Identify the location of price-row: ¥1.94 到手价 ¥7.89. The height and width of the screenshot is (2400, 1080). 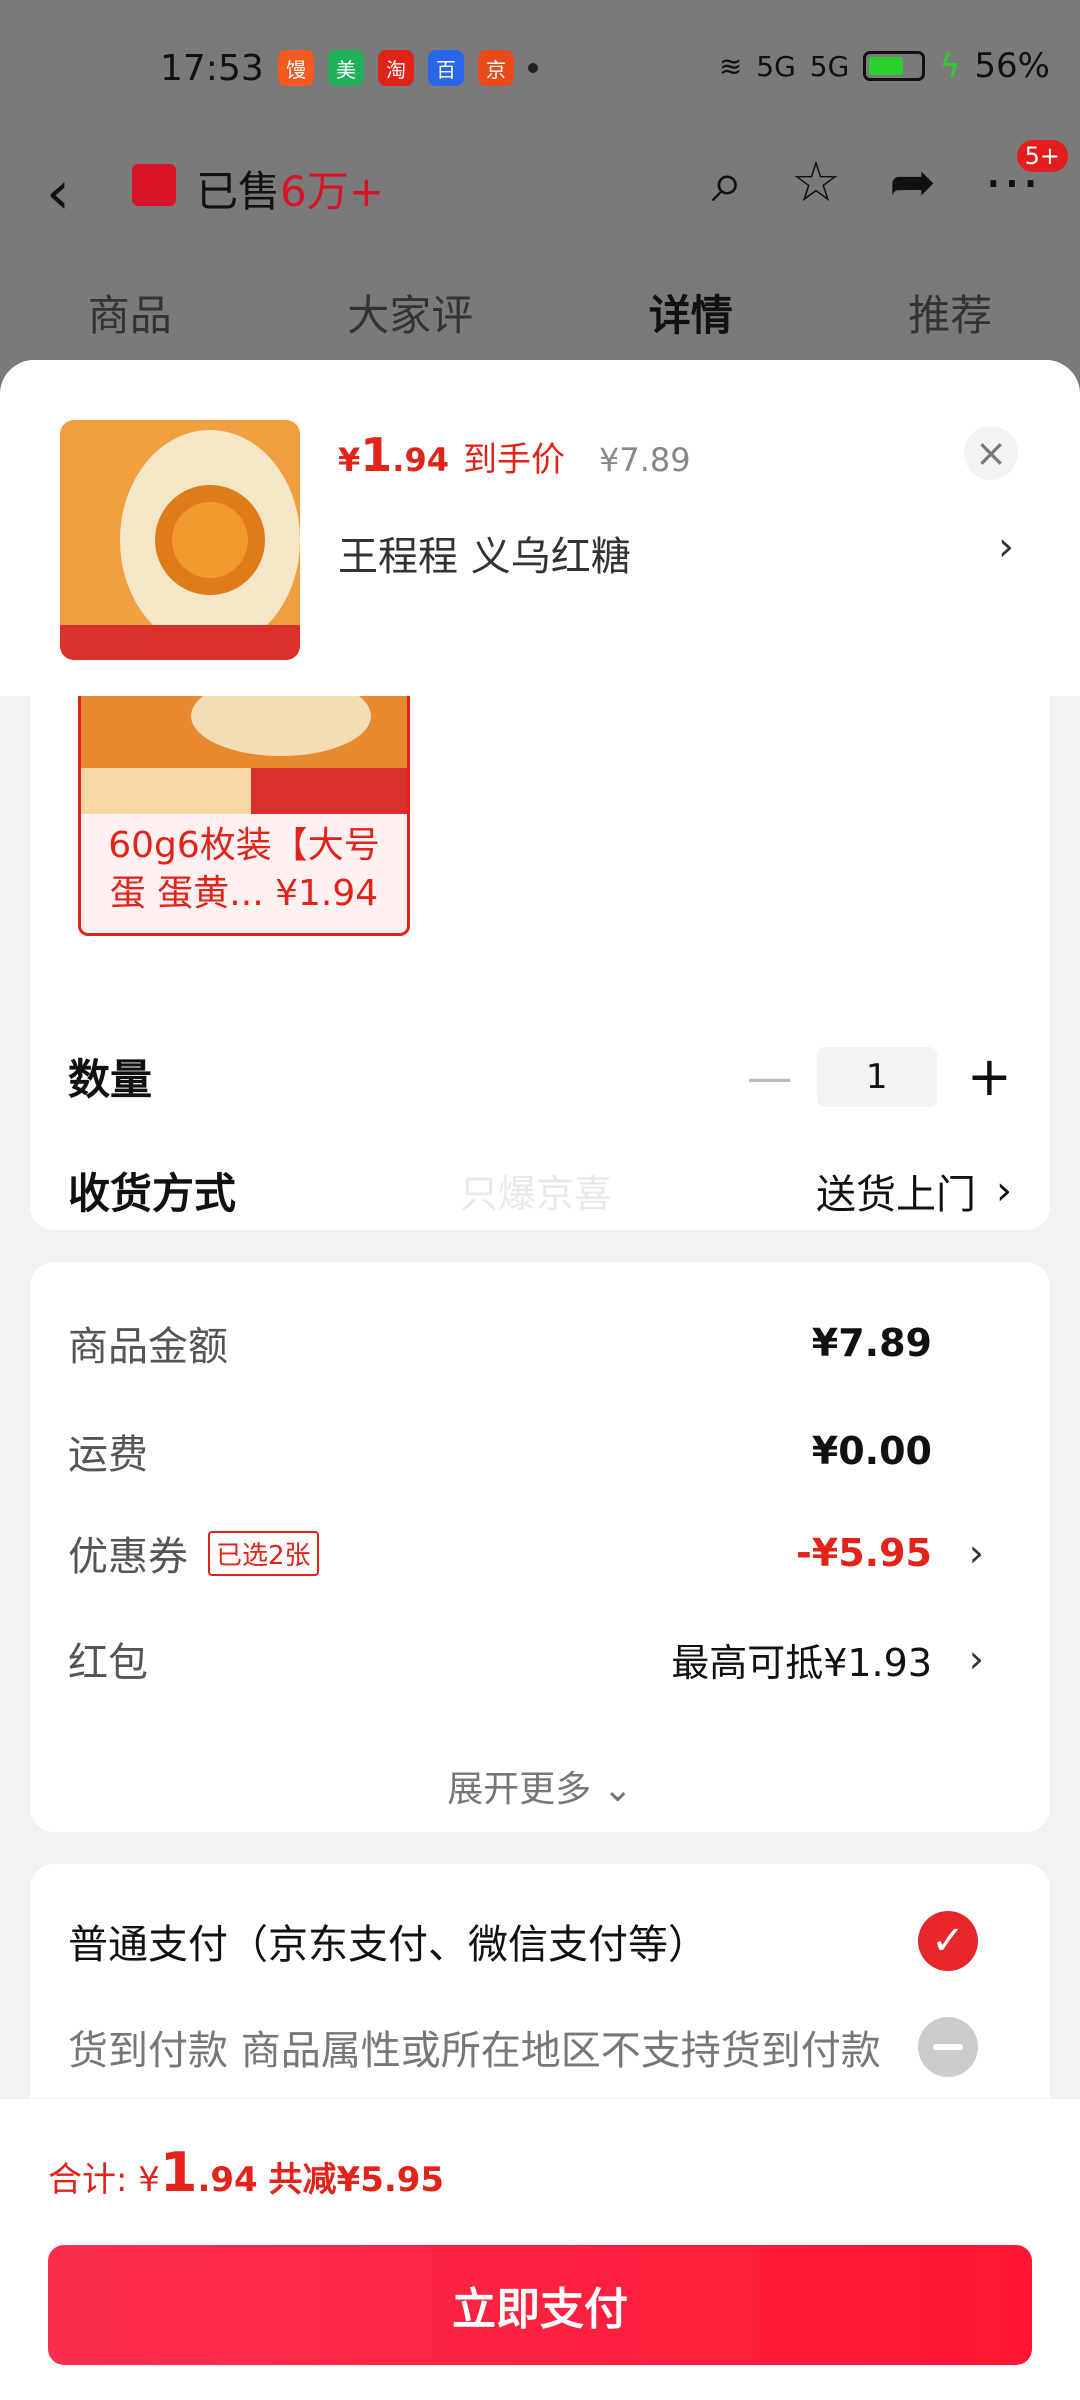
(514, 455).